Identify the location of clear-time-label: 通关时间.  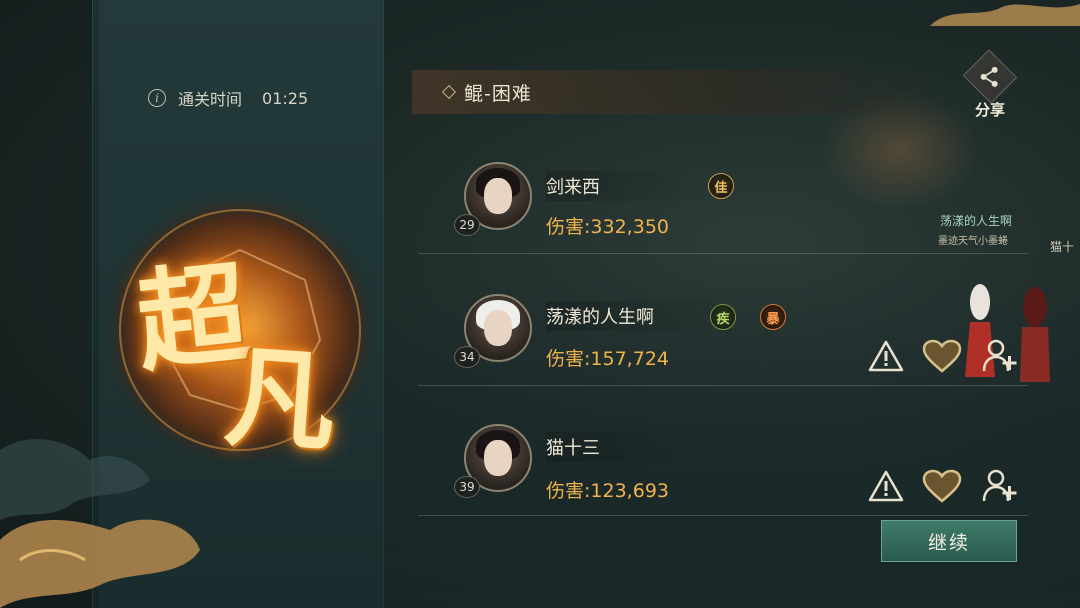
(210, 99).